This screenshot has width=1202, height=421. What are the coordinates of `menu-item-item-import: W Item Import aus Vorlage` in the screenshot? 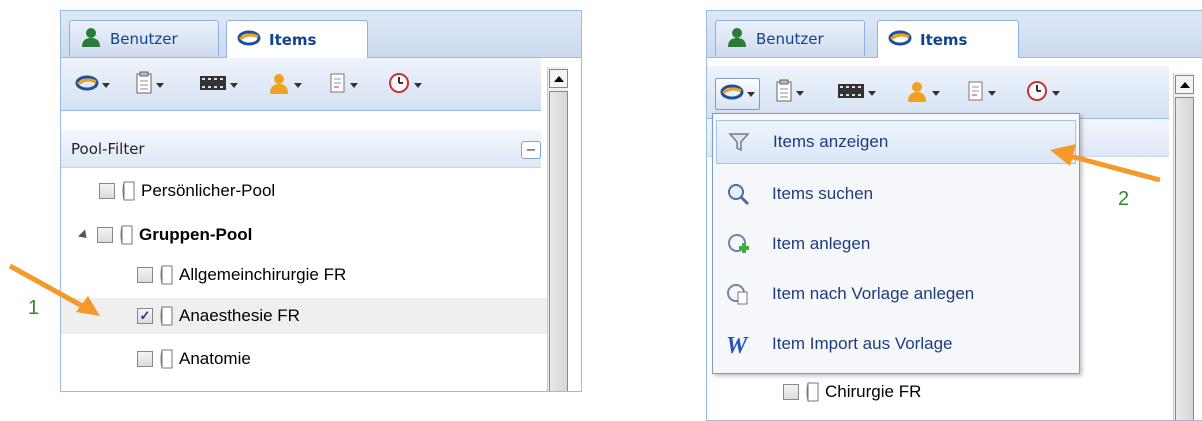 It's located at (896, 344).